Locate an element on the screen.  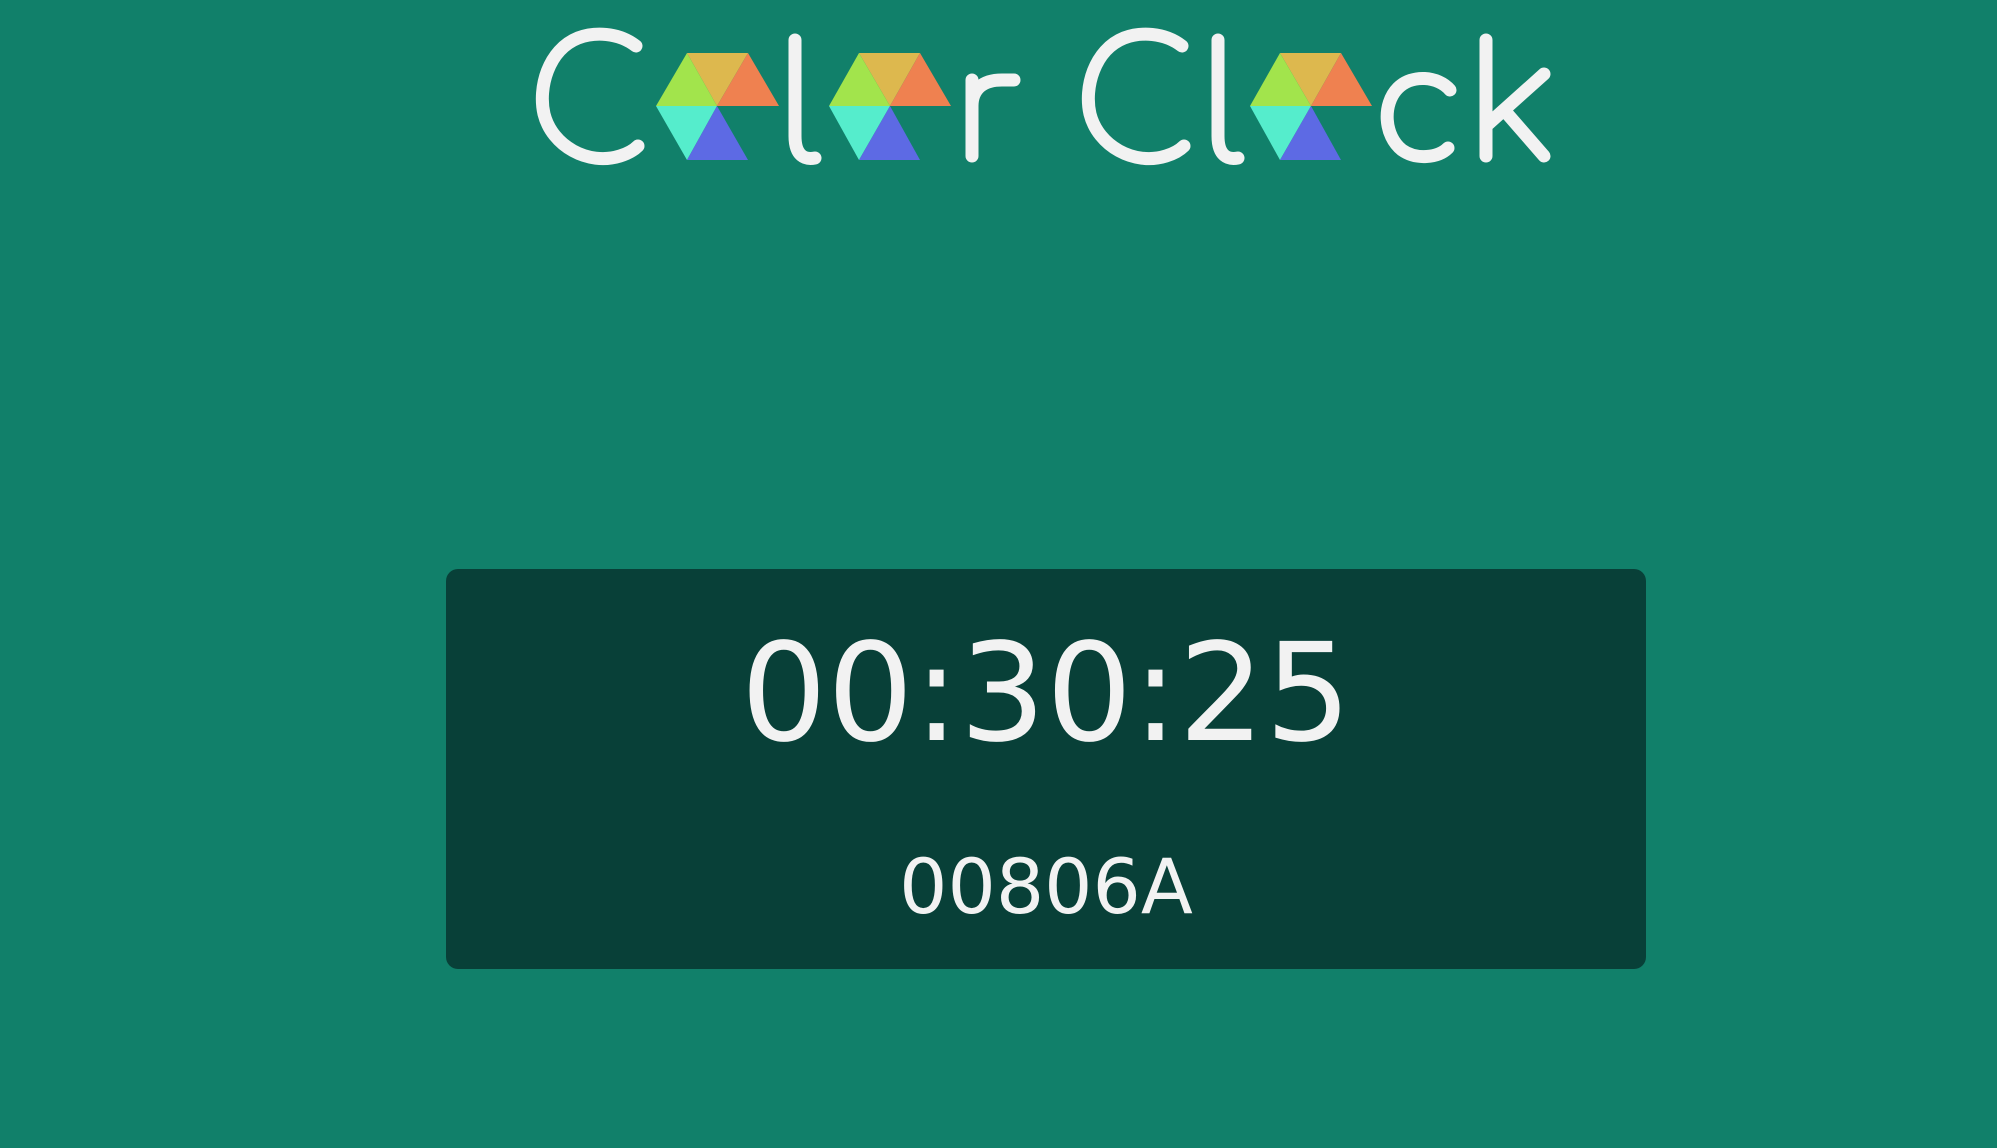
logo-letter-c2 is located at coordinates (1136, 96).